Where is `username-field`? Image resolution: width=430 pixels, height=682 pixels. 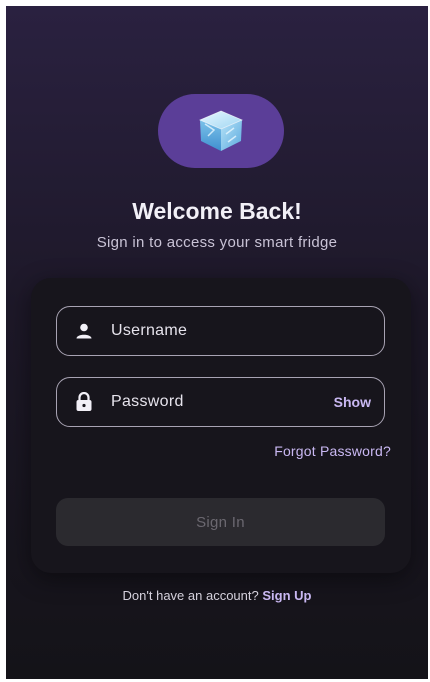
username-field is located at coordinates (220, 331).